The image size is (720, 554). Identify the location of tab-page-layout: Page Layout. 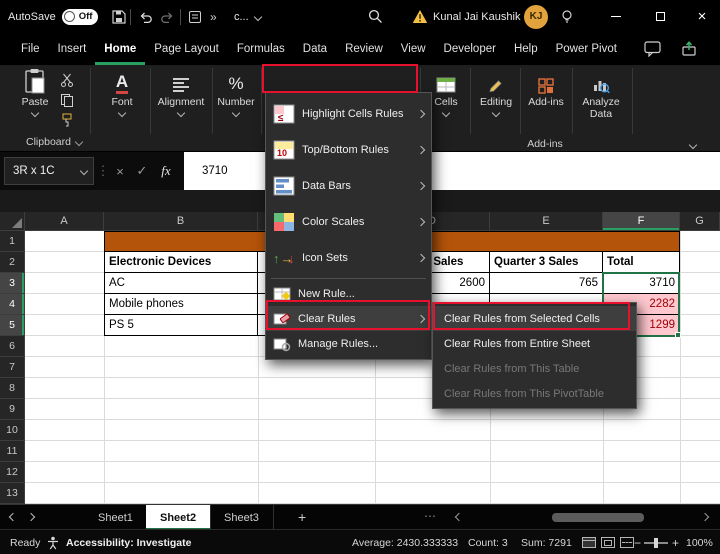
(186, 49).